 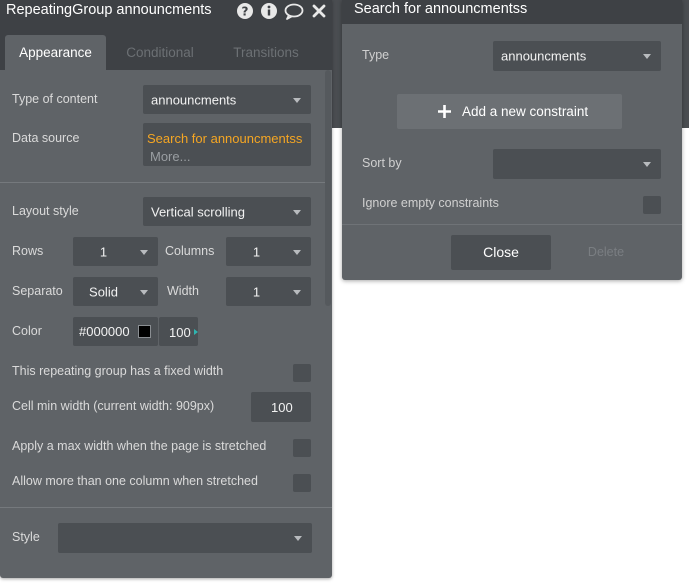 What do you see at coordinates (256, 251) in the screenshot?
I see `columns-value: 1` at bounding box center [256, 251].